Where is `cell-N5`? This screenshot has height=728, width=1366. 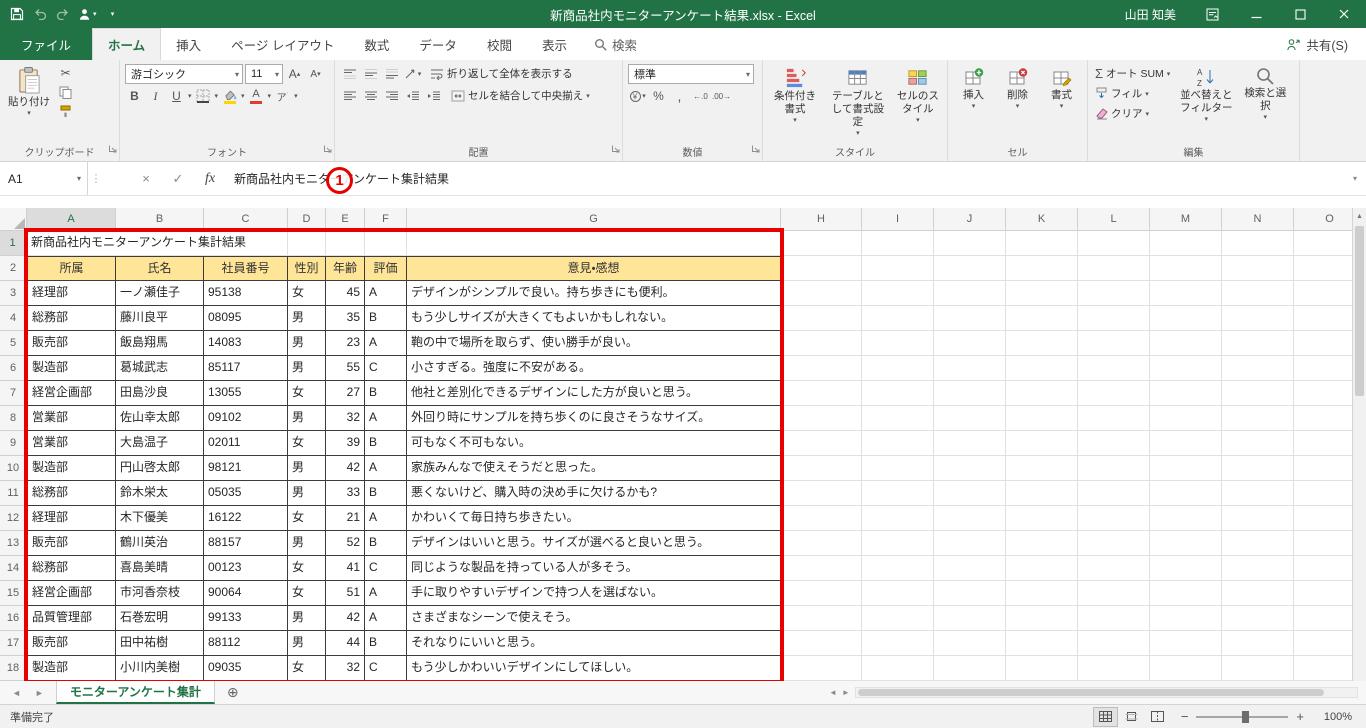 cell-N5 is located at coordinates (1258, 343).